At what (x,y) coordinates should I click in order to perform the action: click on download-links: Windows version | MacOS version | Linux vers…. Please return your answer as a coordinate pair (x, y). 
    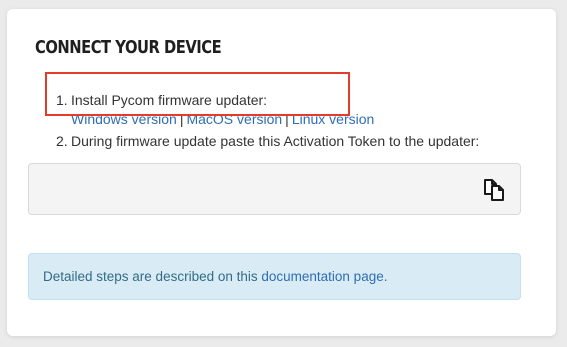
    Looking at the image, I should click on (267, 119).